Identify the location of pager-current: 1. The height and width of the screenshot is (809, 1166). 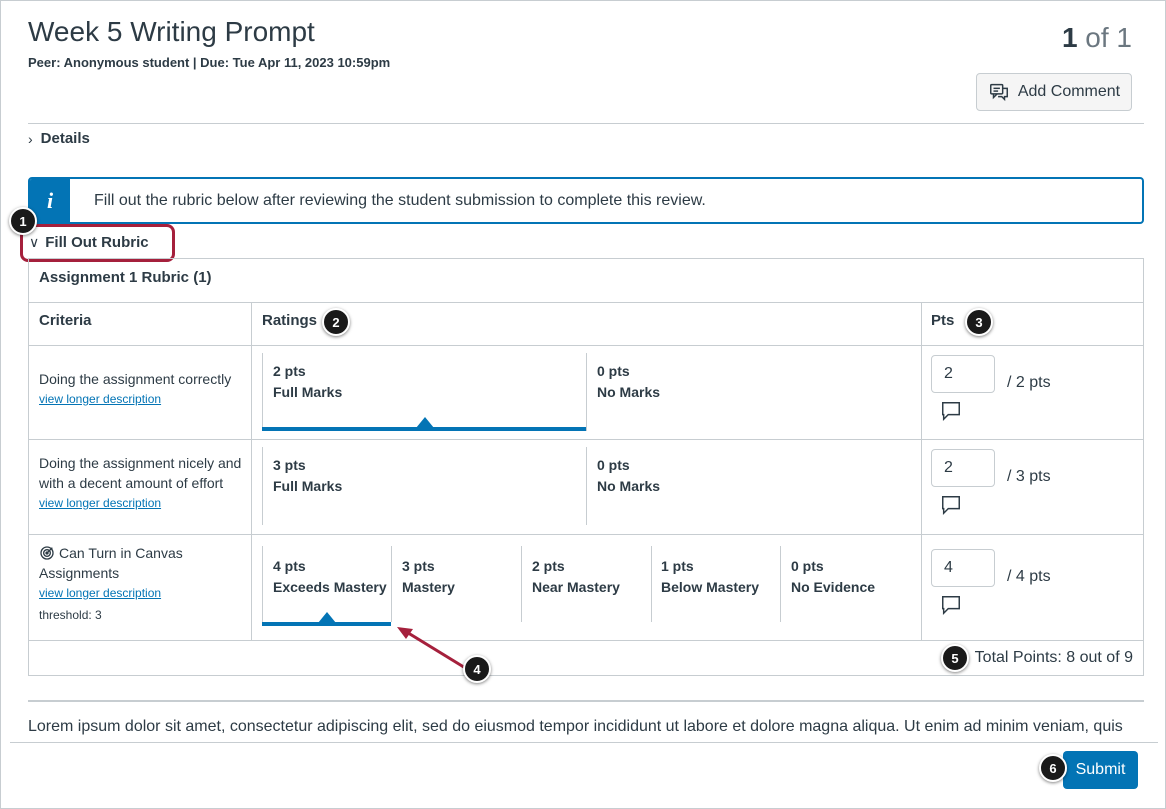
(1069, 37).